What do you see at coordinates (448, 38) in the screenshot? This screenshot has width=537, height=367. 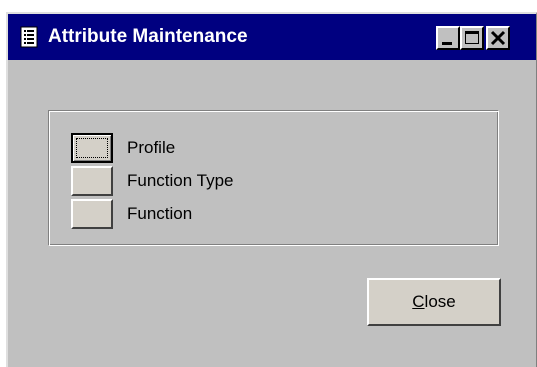 I see `minimize-button` at bounding box center [448, 38].